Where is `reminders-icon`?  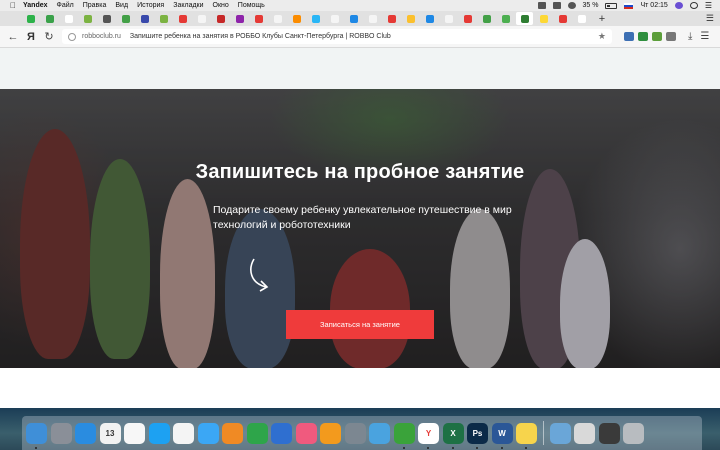 reminders-icon is located at coordinates (134, 433).